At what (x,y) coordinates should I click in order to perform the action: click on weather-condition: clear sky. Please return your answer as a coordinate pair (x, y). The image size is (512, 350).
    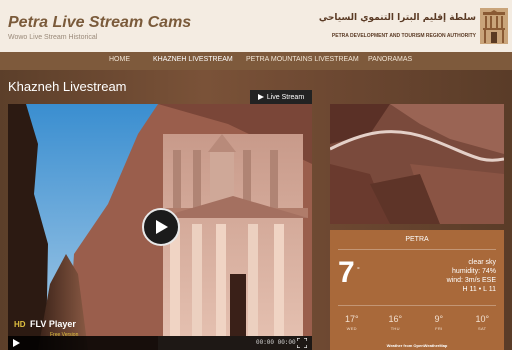
    Looking at the image, I should click on (482, 262).